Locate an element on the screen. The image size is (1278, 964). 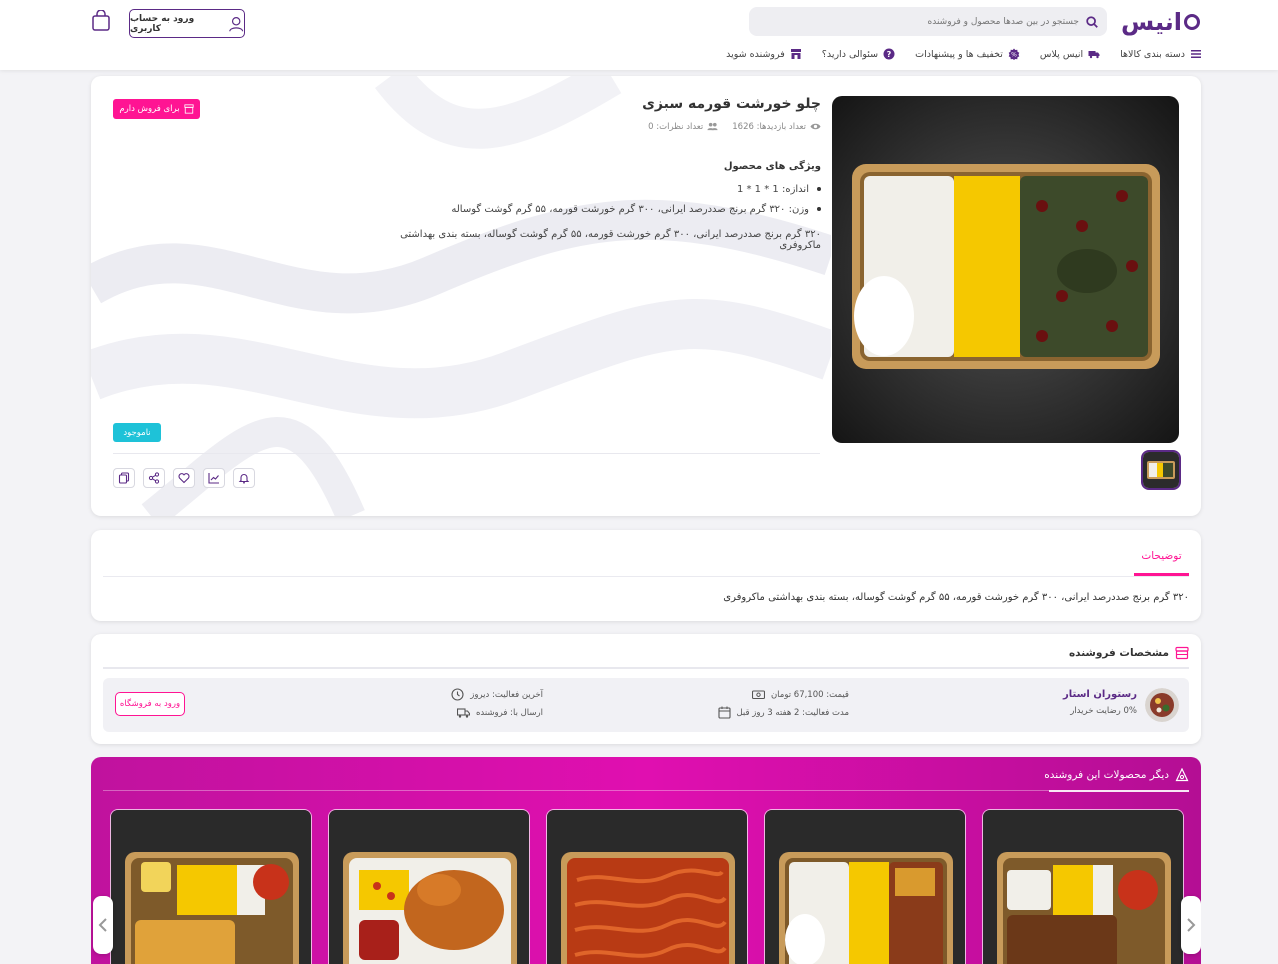
seller-last-active: آخرین فعالیت: دیروز is located at coordinates (497, 694).